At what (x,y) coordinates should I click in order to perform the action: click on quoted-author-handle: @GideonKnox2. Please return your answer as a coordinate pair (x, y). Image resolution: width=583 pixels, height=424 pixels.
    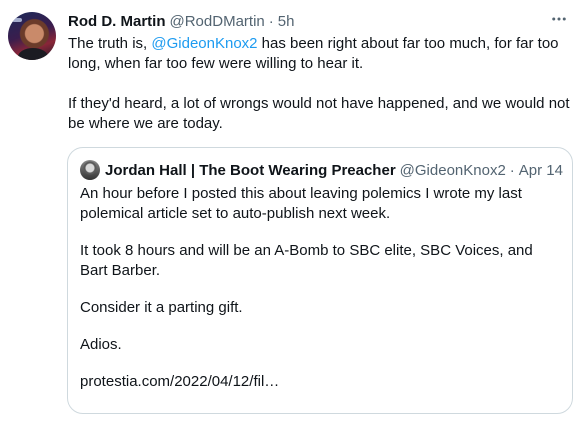
    Looking at the image, I should click on (452, 170).